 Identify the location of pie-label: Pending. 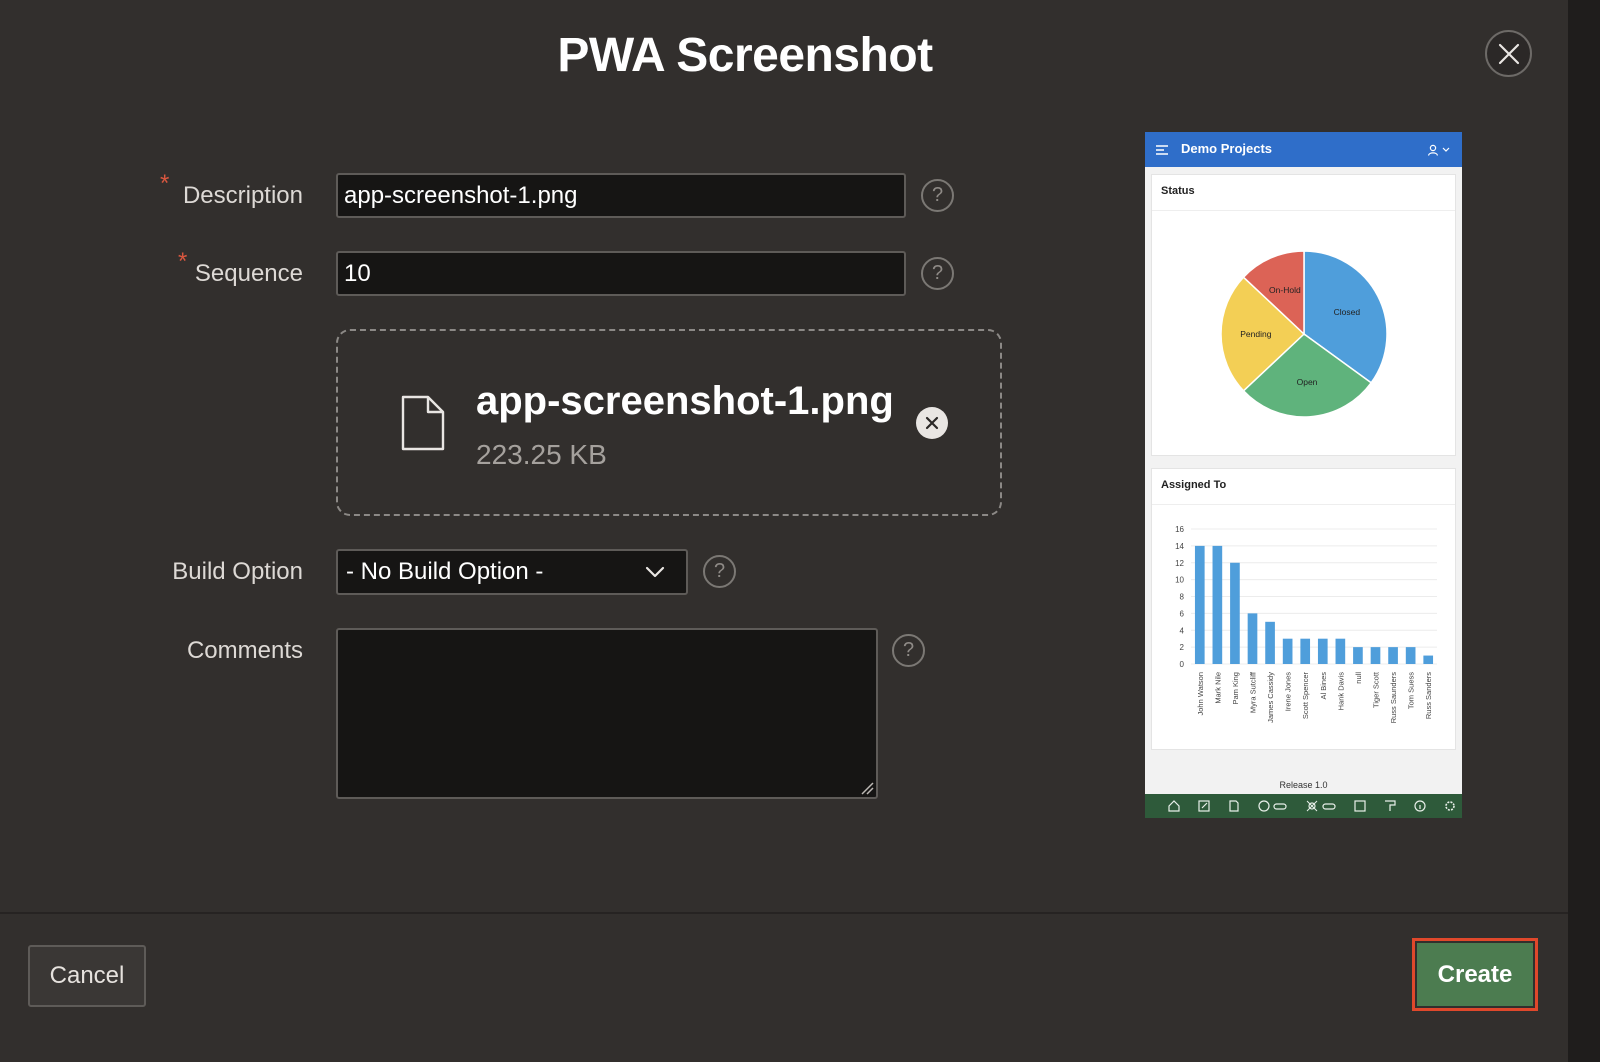
(1255, 334).